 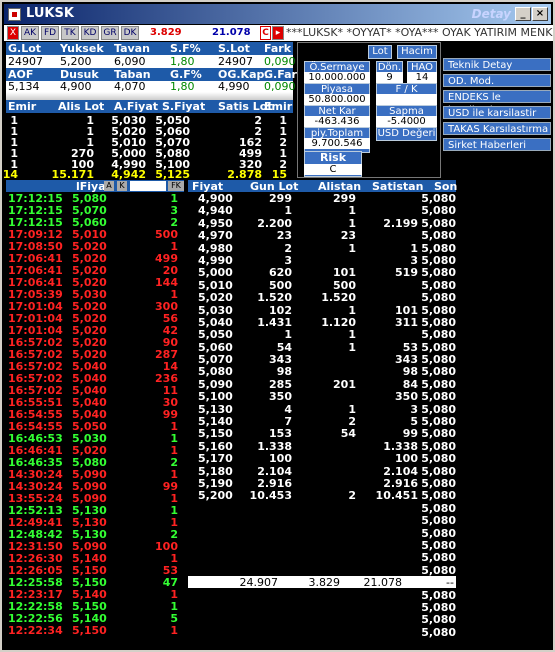 I want to click on depth-header-5: Emir, so click(x=278, y=106).